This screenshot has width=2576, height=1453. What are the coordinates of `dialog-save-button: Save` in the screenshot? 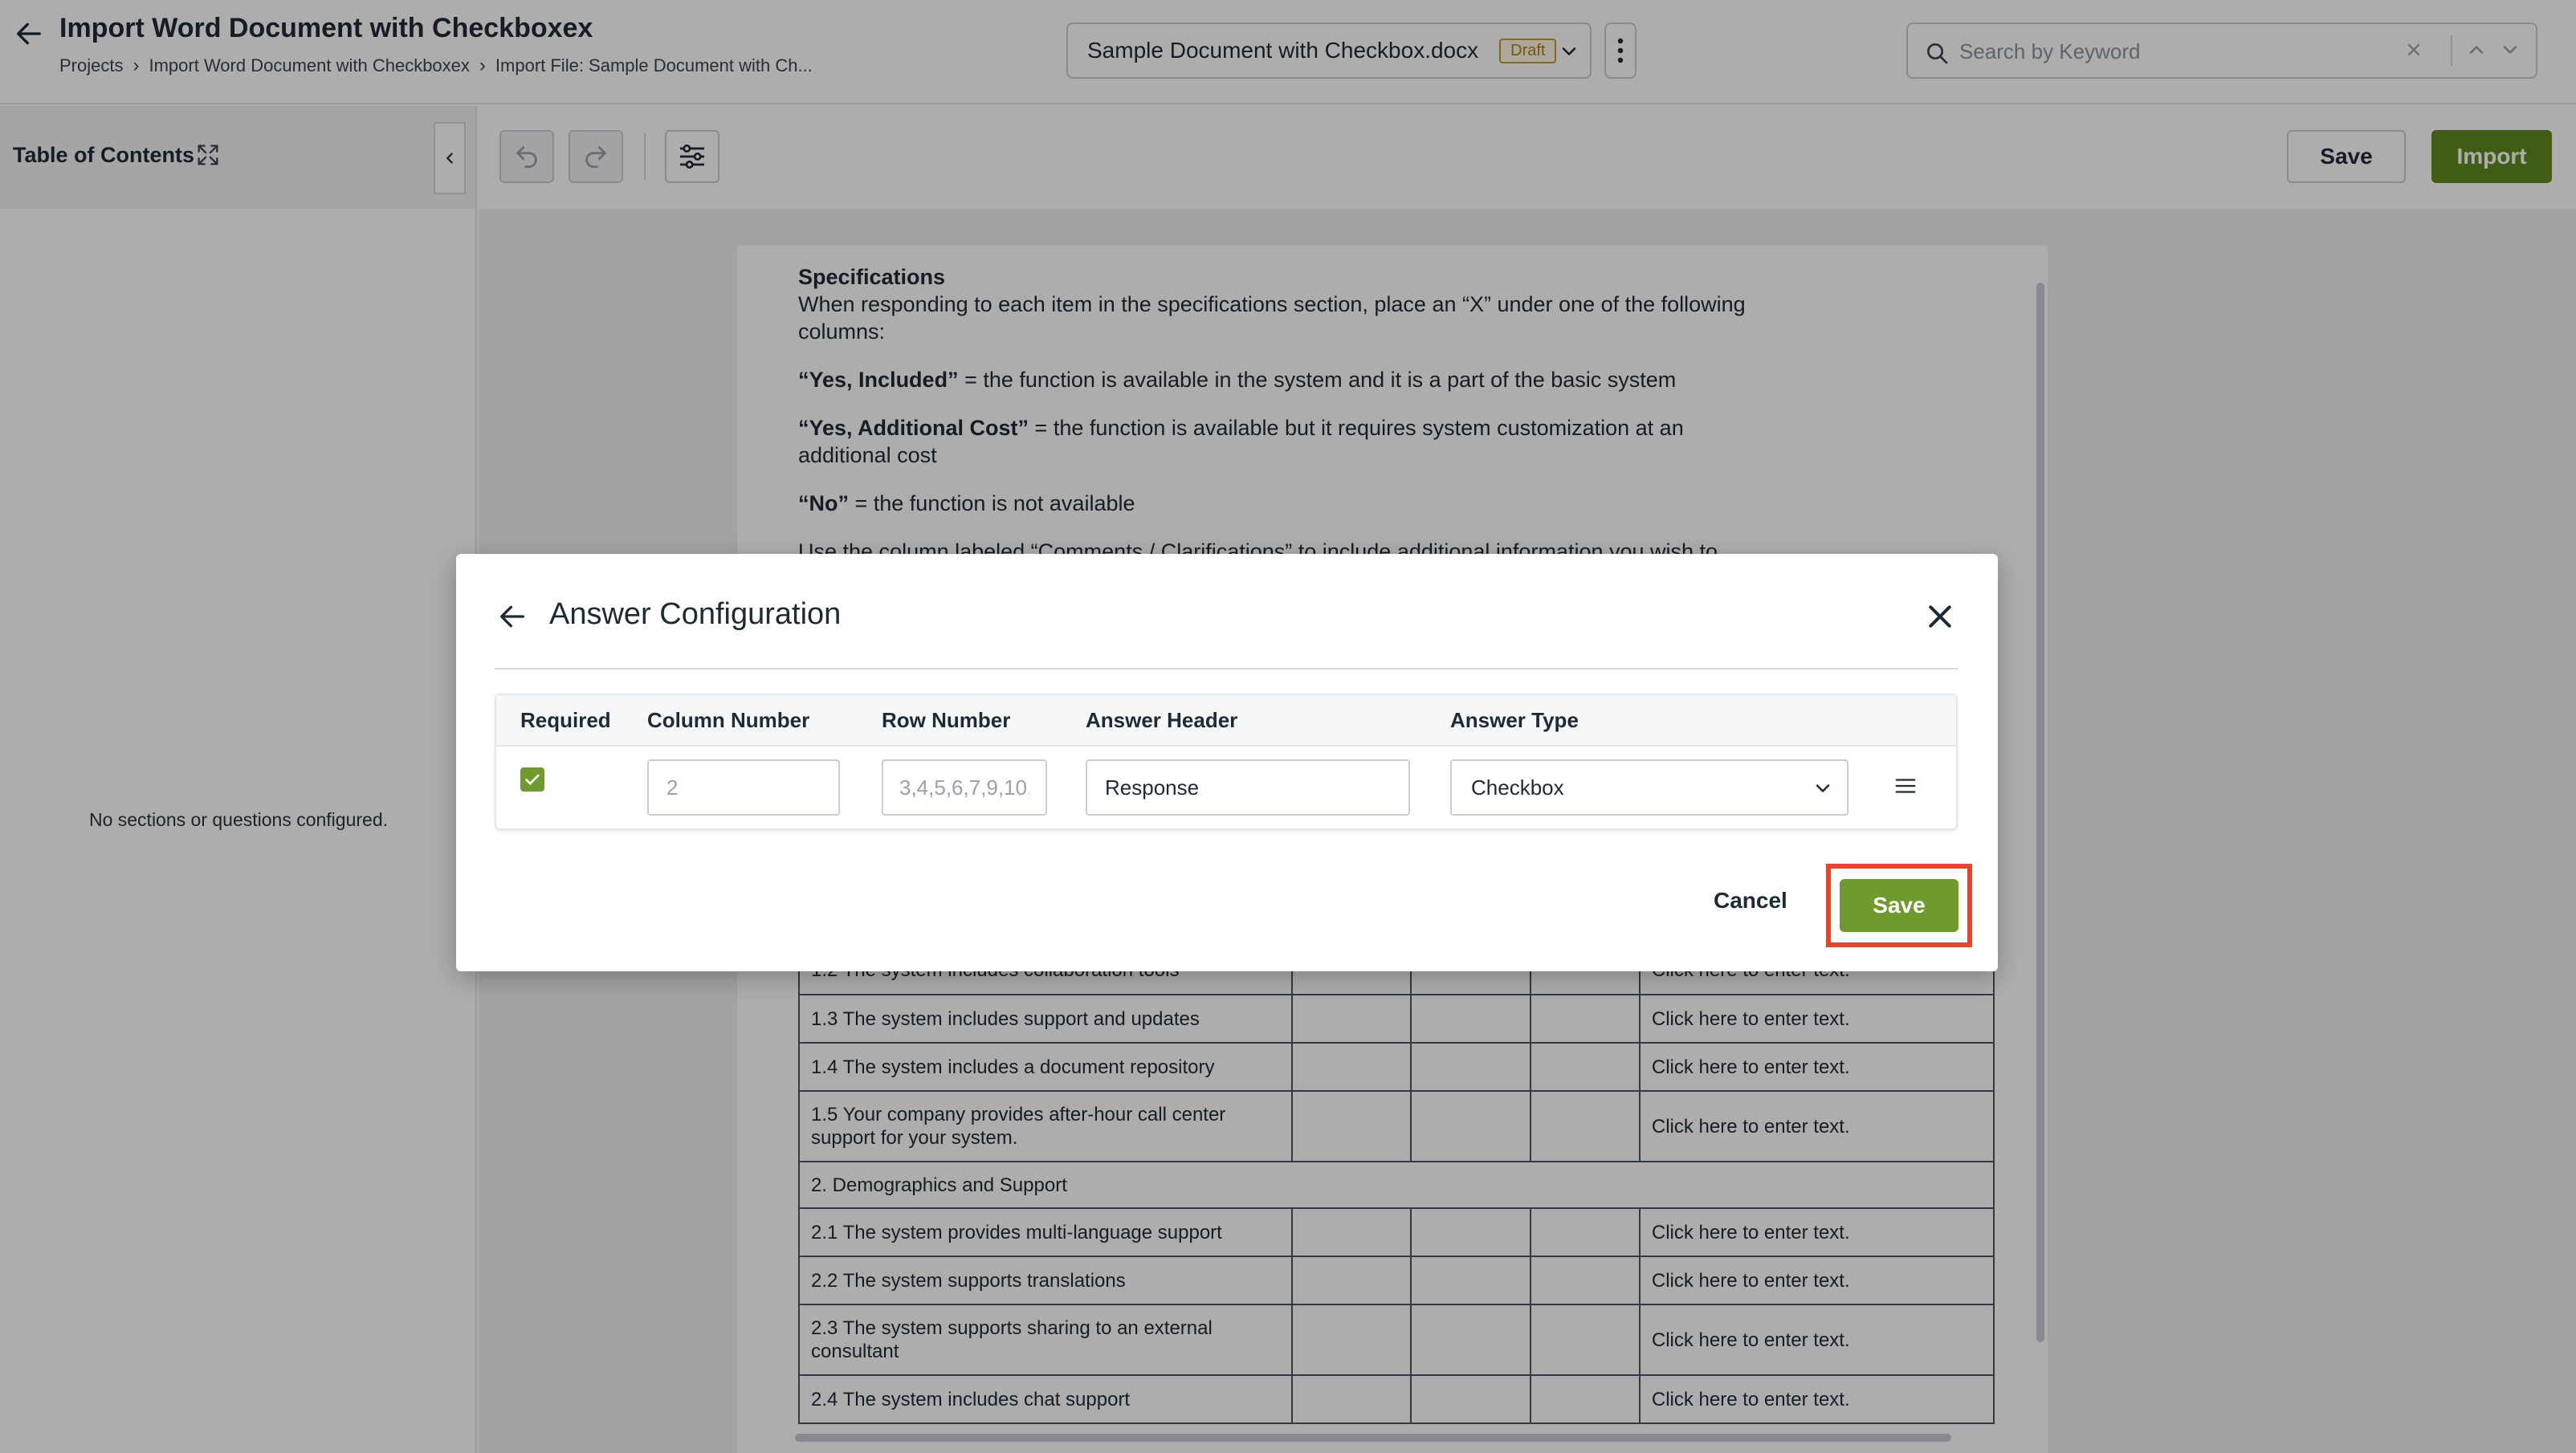 It's located at (1899, 905).